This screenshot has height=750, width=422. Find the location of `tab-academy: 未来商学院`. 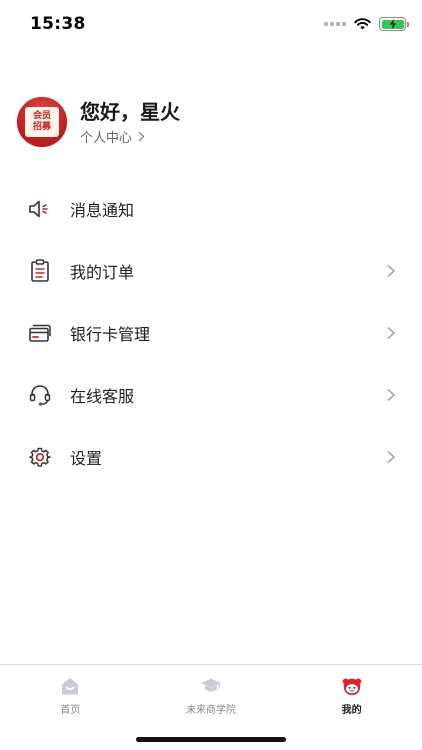

tab-academy: 未来商学院 is located at coordinates (211, 693).